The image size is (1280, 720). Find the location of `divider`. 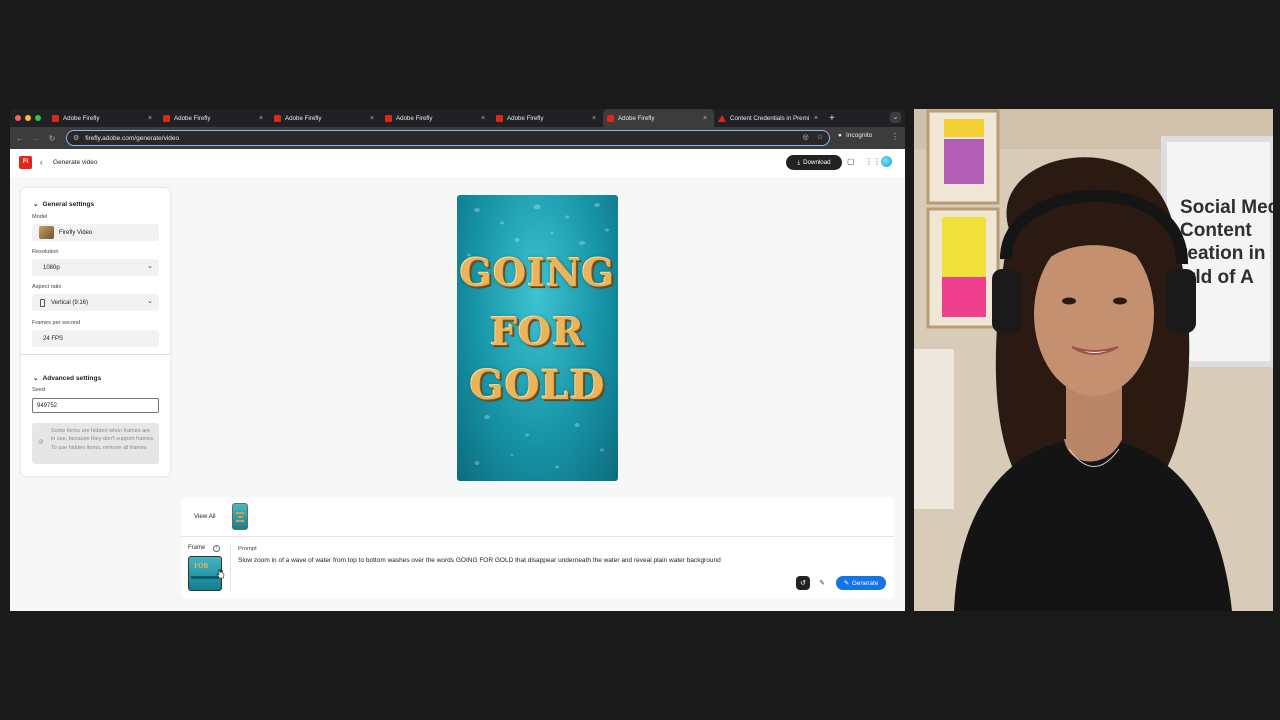

divider is located at coordinates (230, 568).